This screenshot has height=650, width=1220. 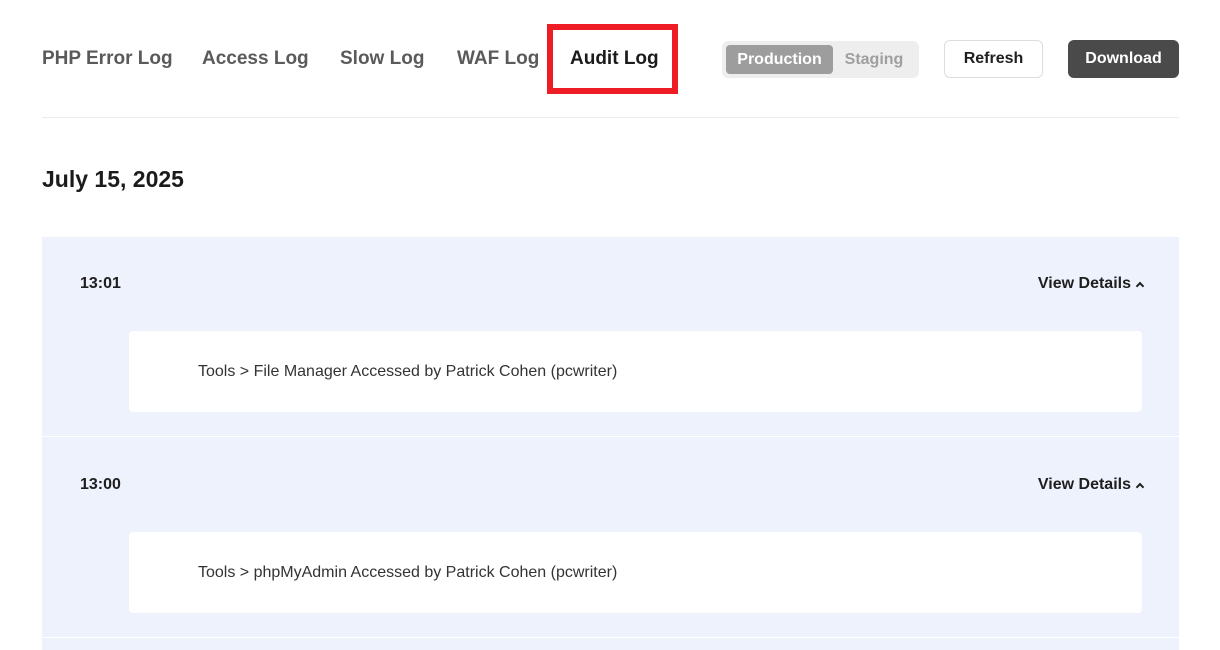 I want to click on refresh-button: Refresh, so click(x=993, y=59).